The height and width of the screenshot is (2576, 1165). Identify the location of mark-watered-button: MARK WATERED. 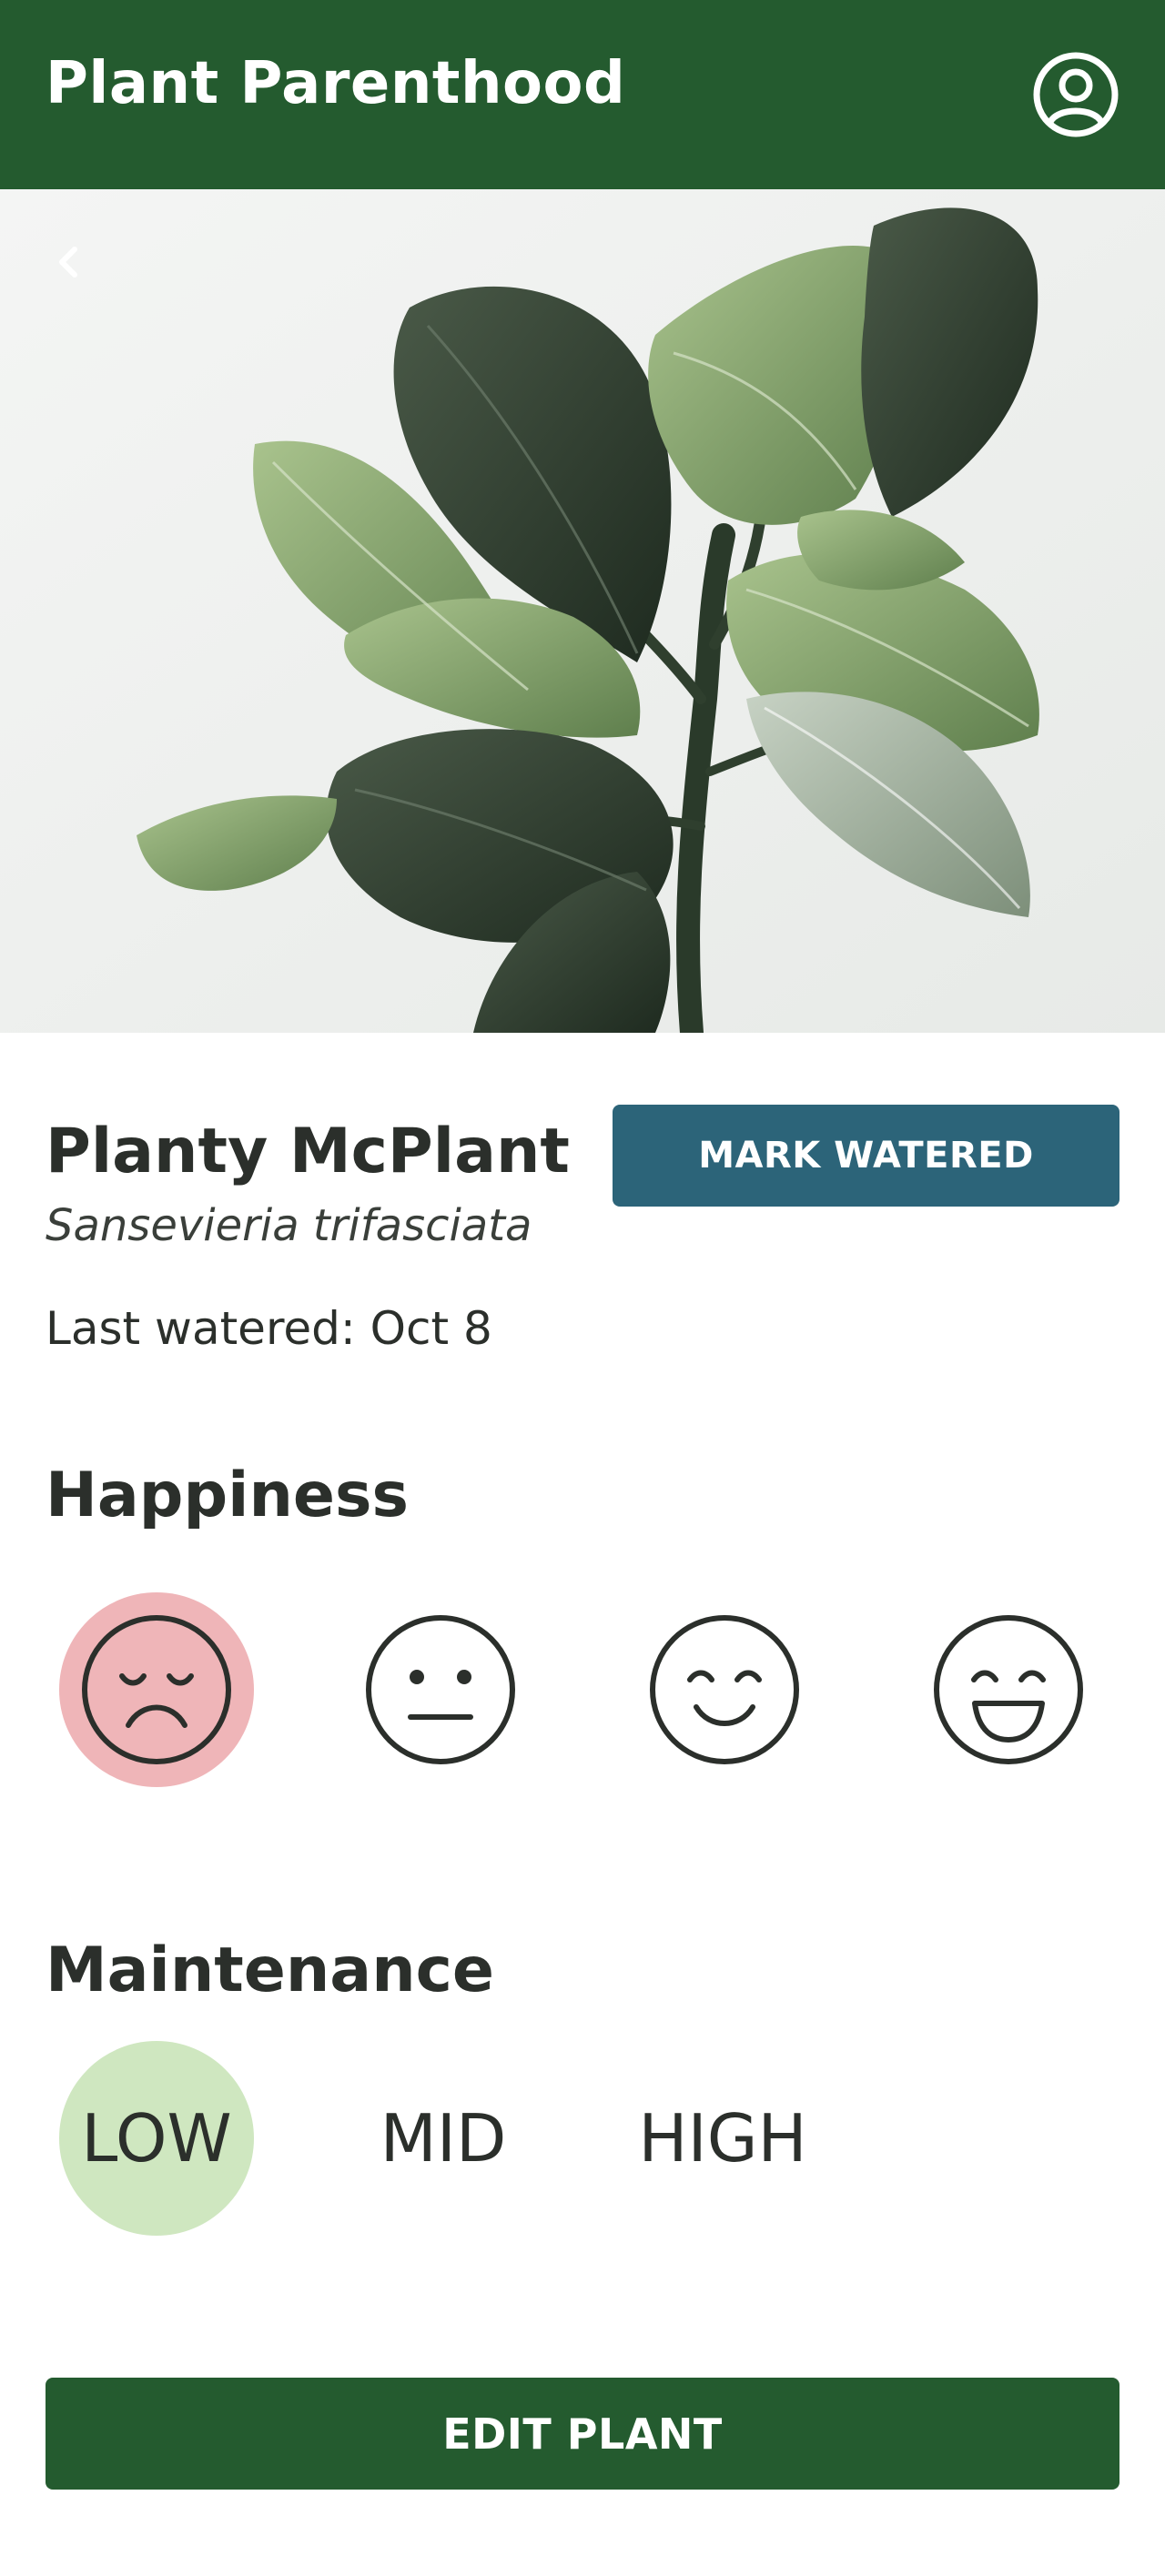
(866, 1156).